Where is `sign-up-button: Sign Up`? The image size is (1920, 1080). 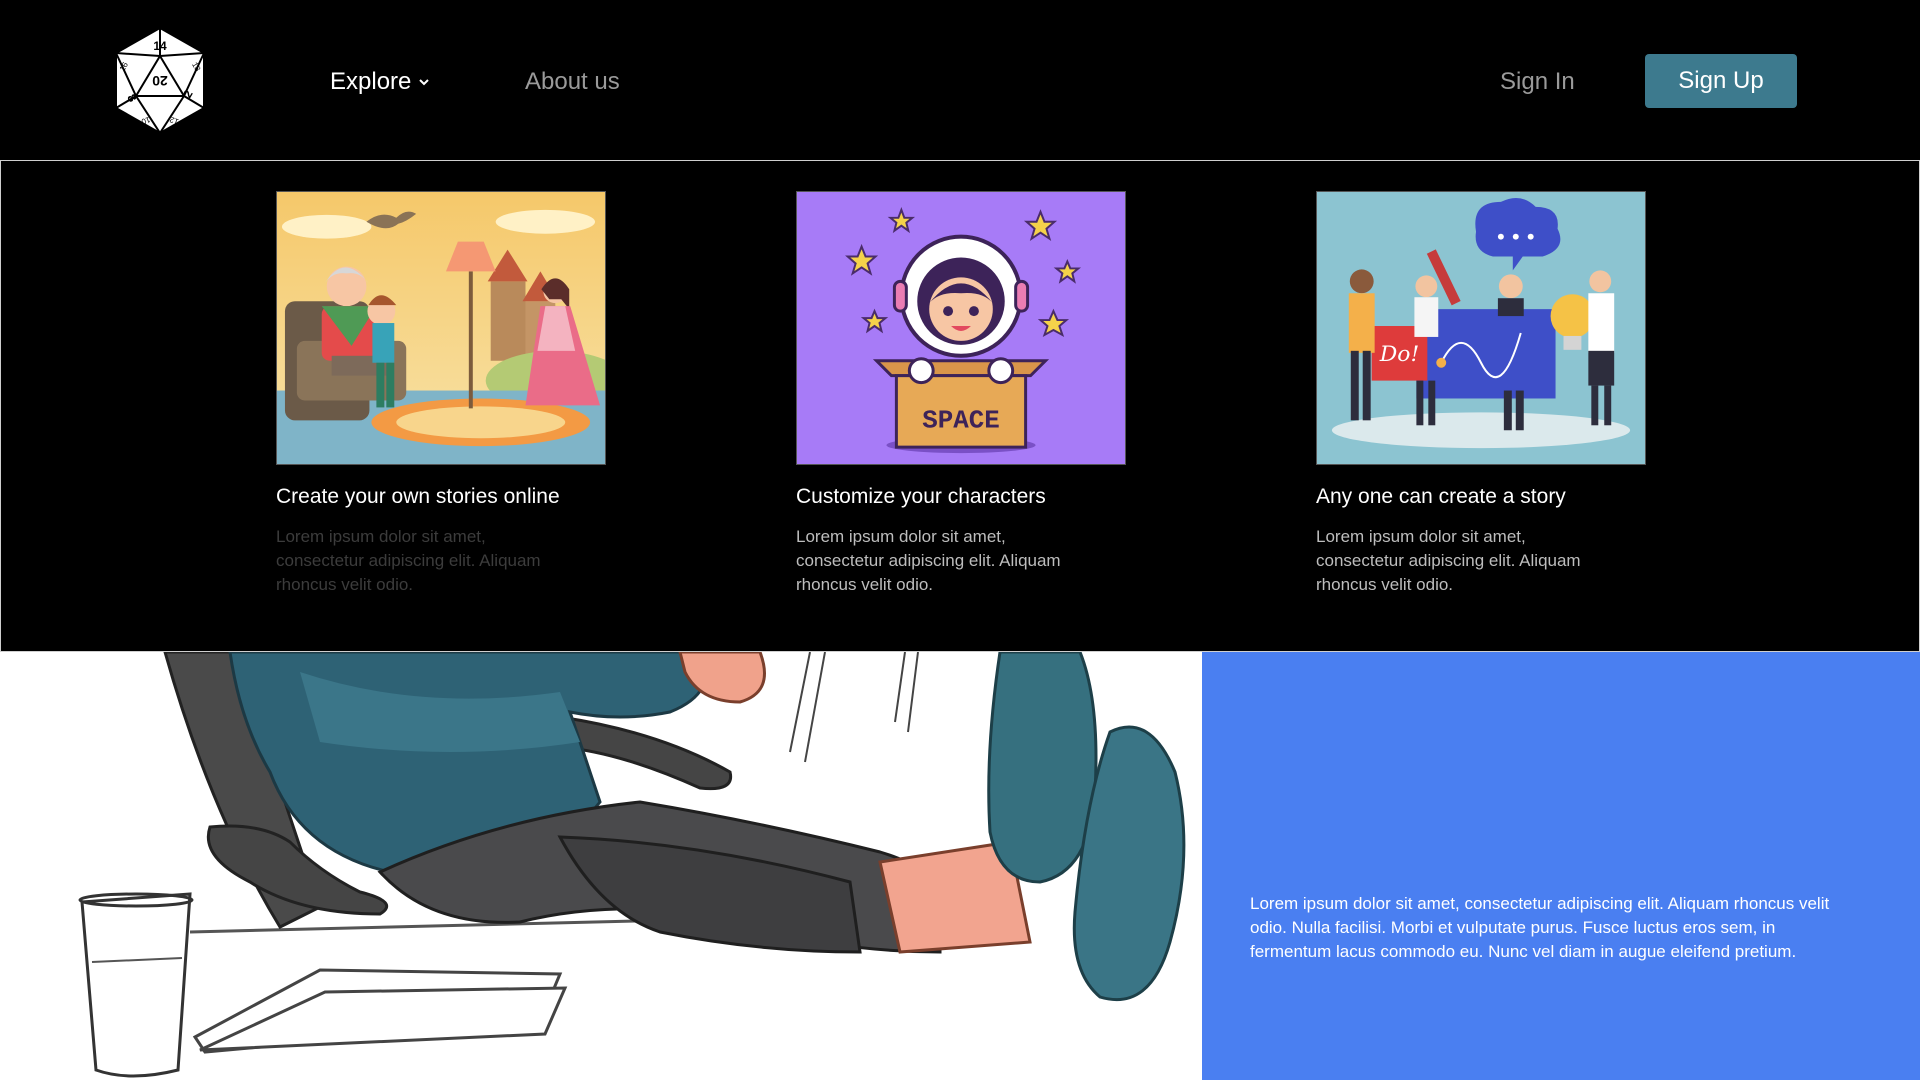
sign-up-button: Sign Up is located at coordinates (1721, 81).